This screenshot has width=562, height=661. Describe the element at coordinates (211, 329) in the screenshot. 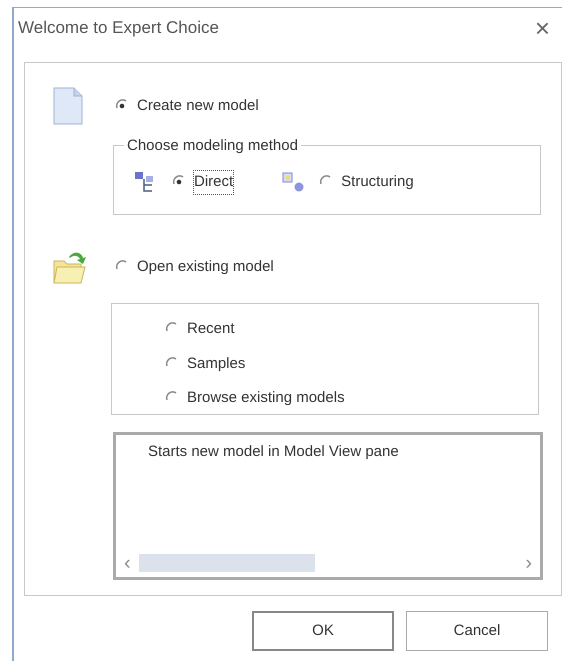

I see `open-source-option: Recent` at that location.